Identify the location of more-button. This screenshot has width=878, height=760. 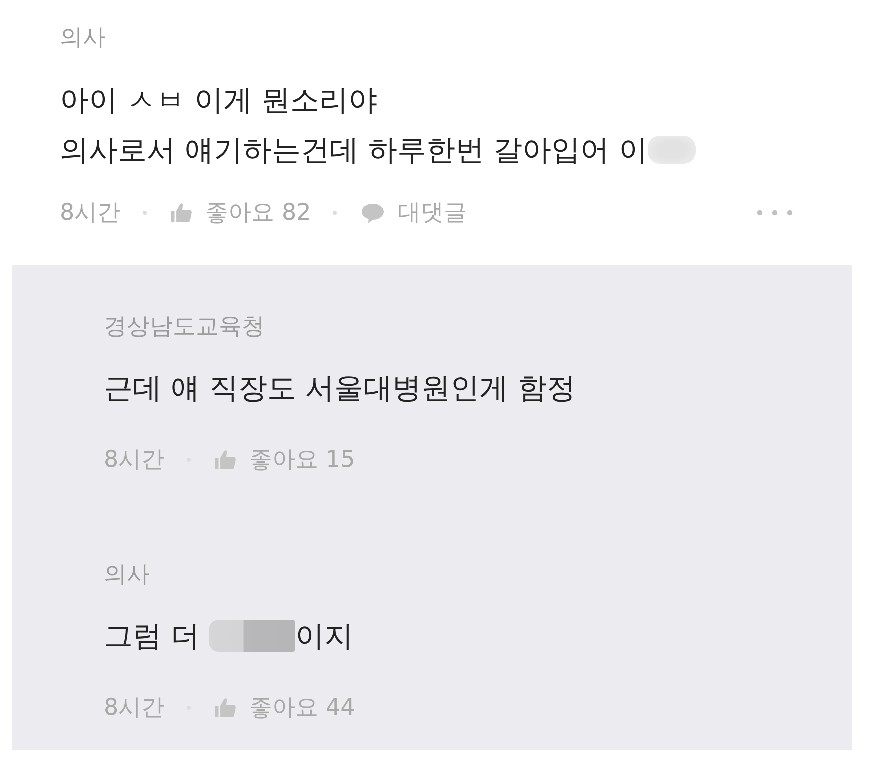
(775, 213).